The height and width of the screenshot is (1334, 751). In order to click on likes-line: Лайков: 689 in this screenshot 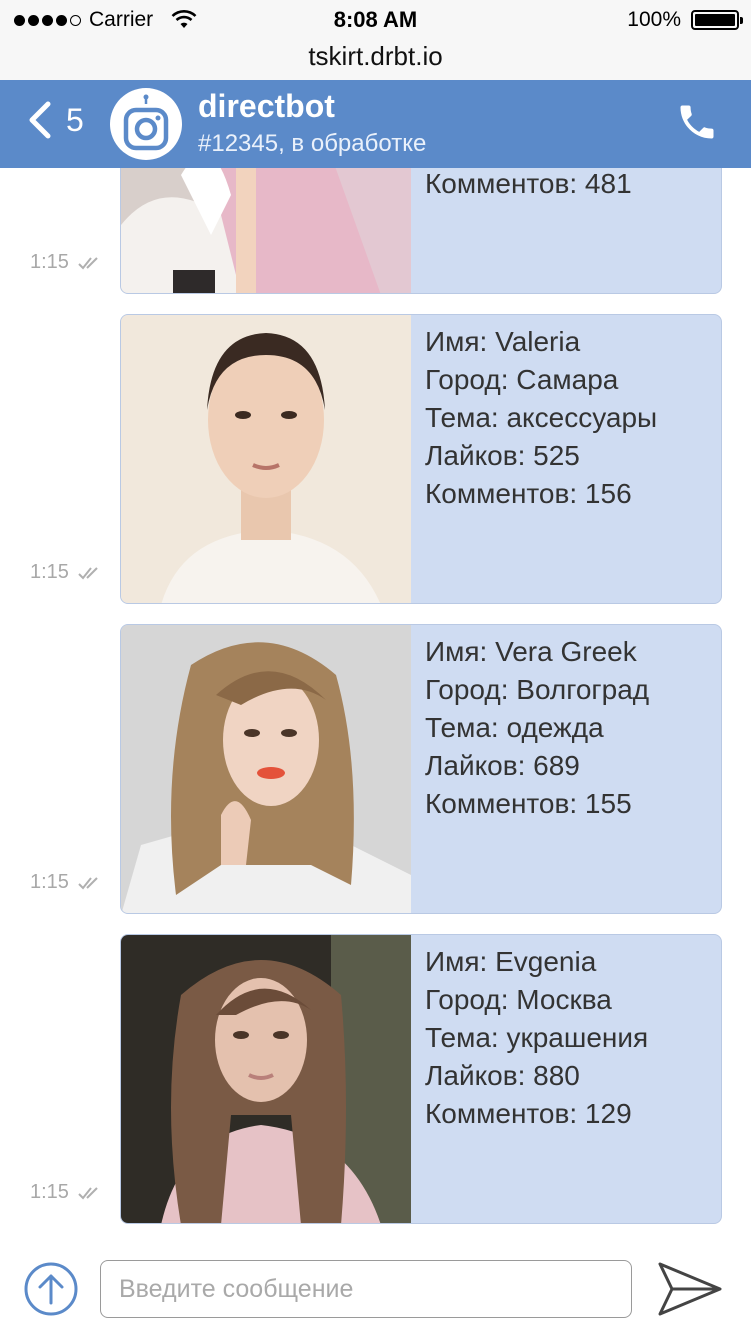, I will do `click(502, 765)`.